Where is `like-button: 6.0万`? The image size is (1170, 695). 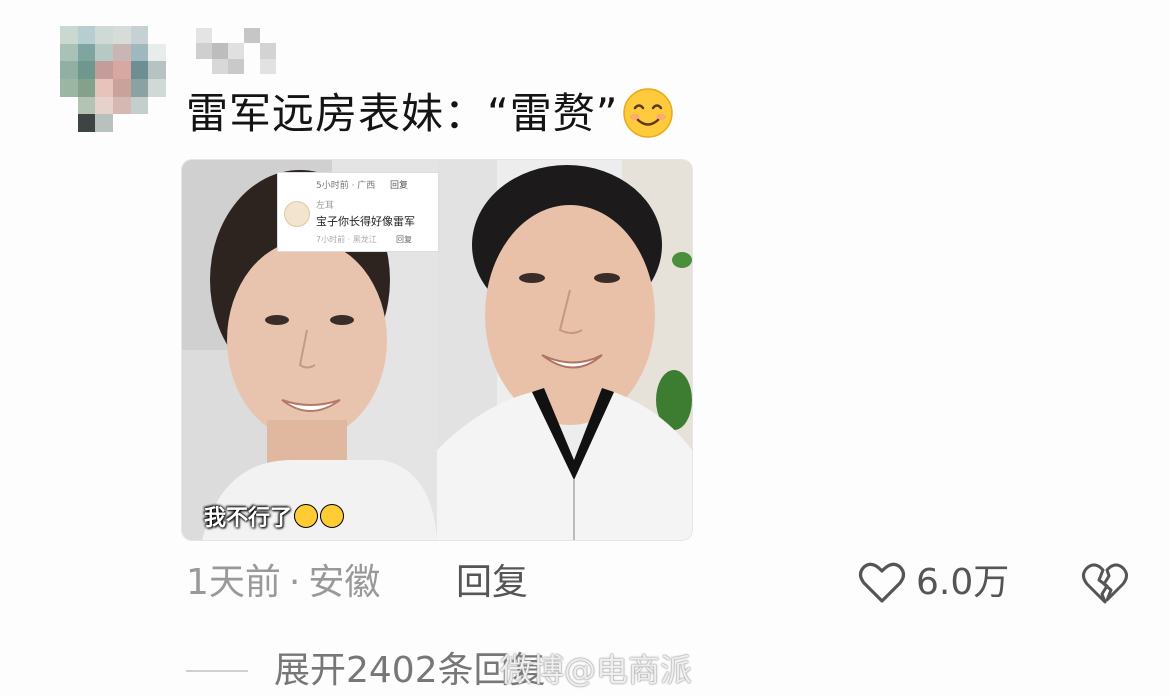 like-button: 6.0万 is located at coordinates (933, 583).